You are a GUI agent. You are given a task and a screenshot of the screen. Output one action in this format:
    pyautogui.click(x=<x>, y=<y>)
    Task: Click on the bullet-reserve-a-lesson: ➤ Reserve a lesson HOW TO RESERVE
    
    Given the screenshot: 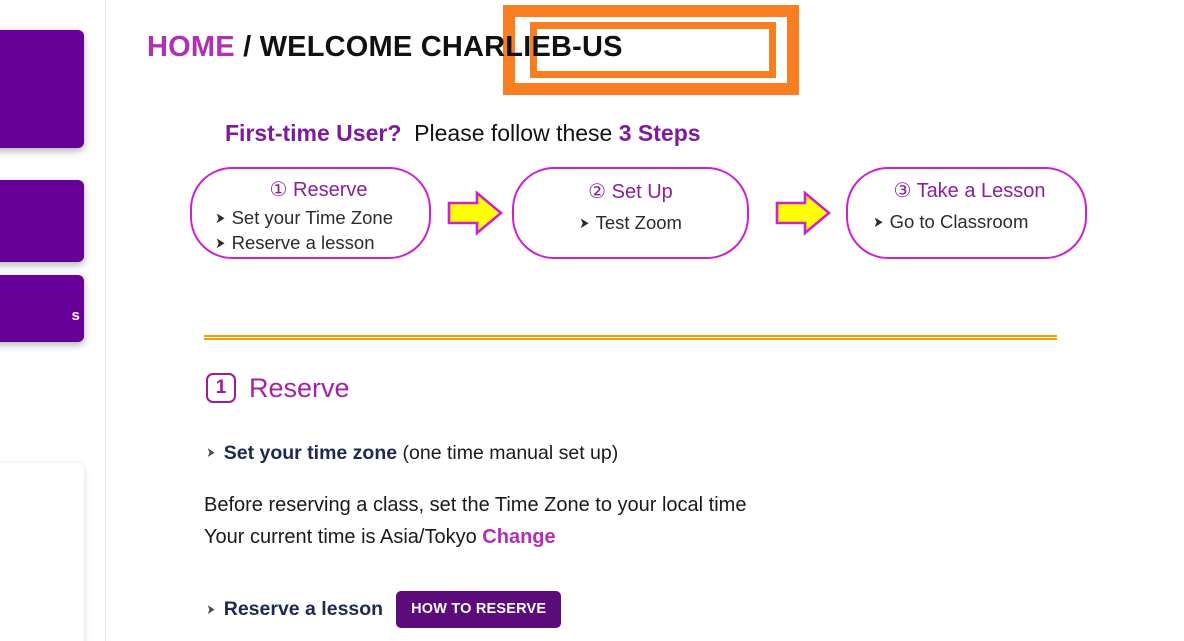 What is the action you would take?
    pyautogui.click(x=383, y=609)
    